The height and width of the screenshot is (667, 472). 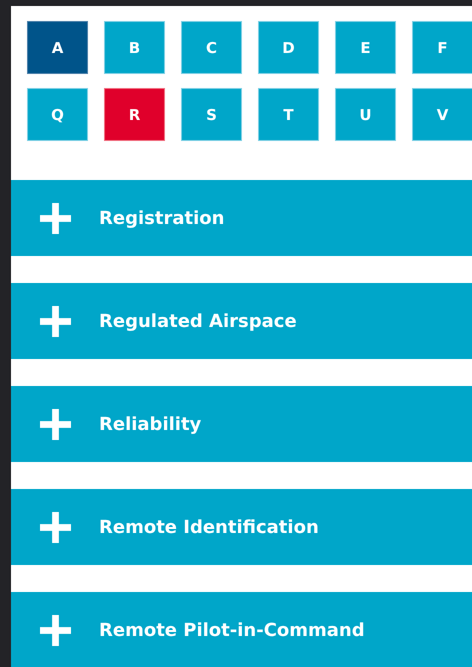 What do you see at coordinates (232, 630) in the screenshot?
I see `section-title: Remote Pilot-in-Command` at bounding box center [232, 630].